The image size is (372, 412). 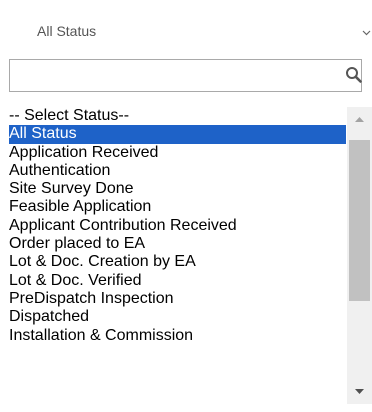 I want to click on chevron-down-icon, so click(x=366, y=33).